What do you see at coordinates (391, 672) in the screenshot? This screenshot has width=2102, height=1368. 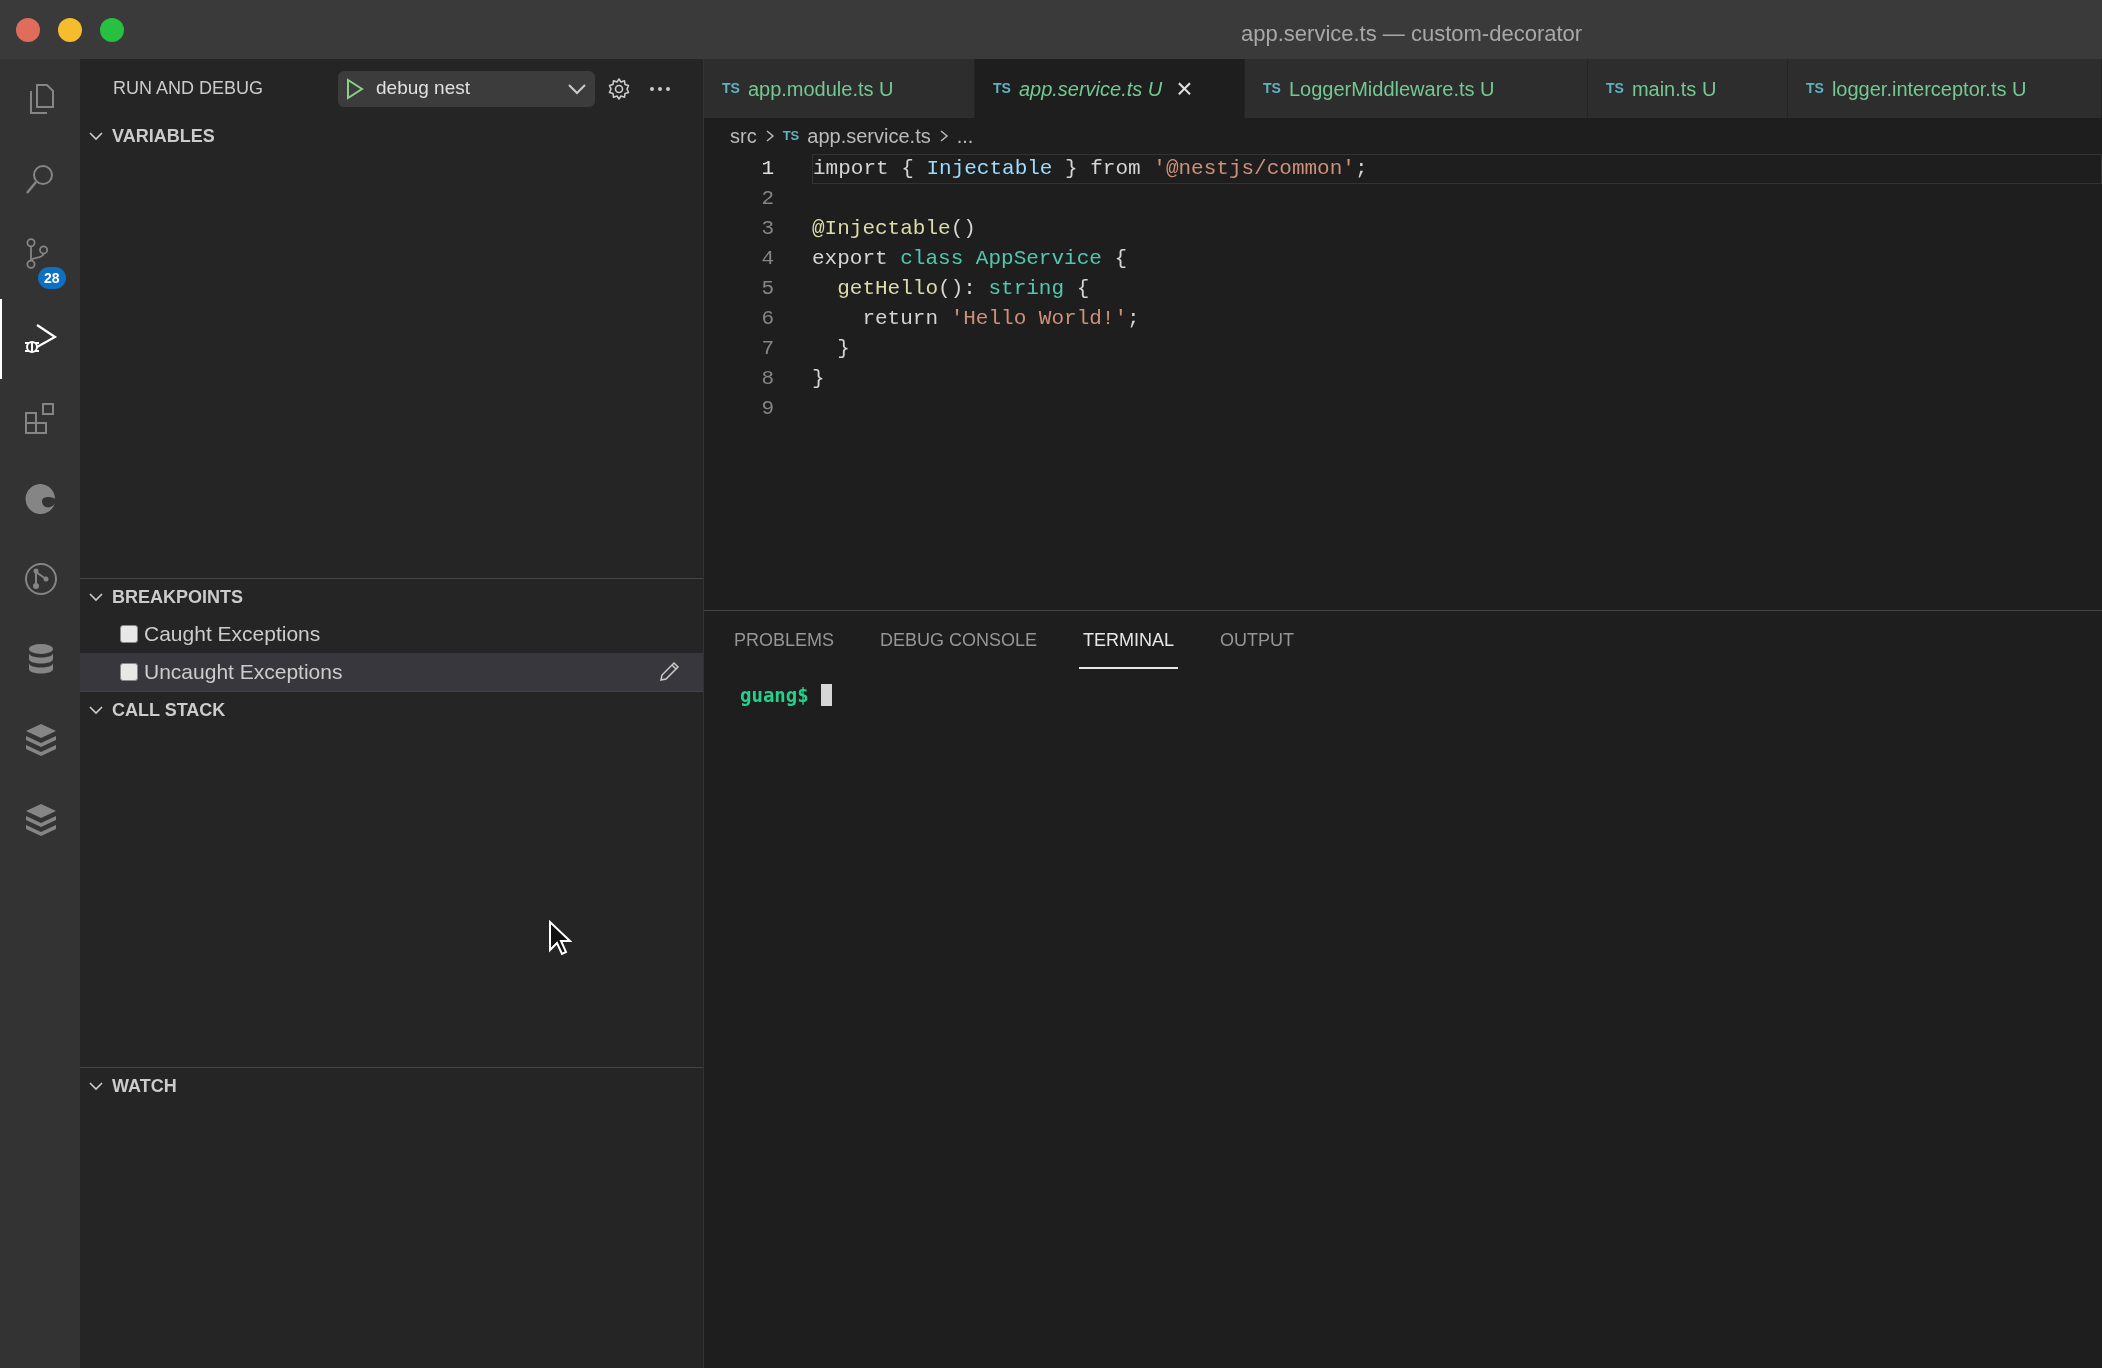 I see `breakpoint-row: Uncaught Exceptions` at bounding box center [391, 672].